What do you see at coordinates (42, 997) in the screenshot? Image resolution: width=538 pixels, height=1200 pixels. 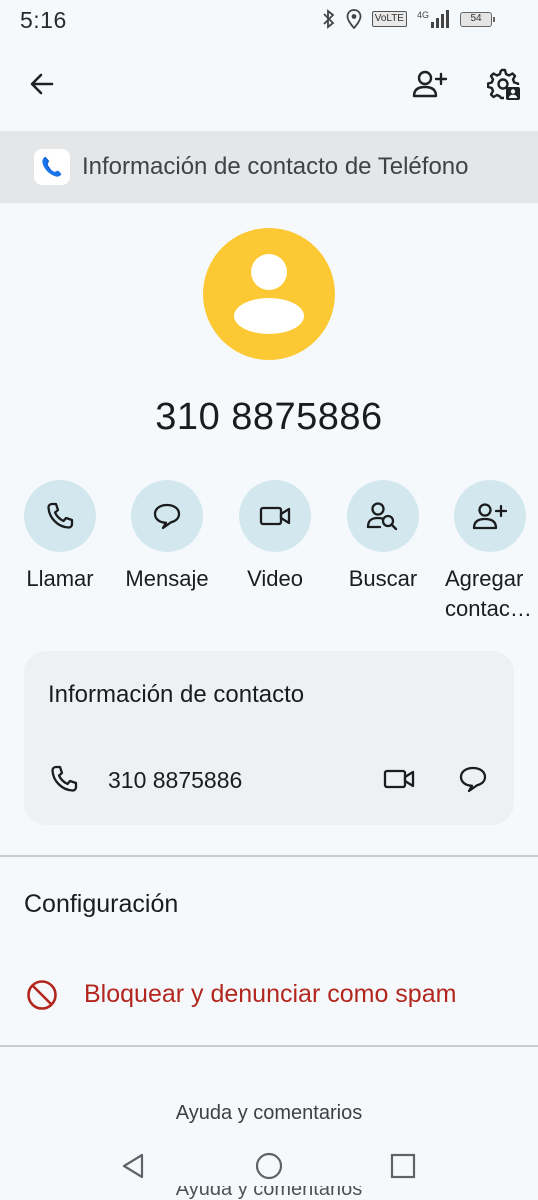 I see `block-icon` at bounding box center [42, 997].